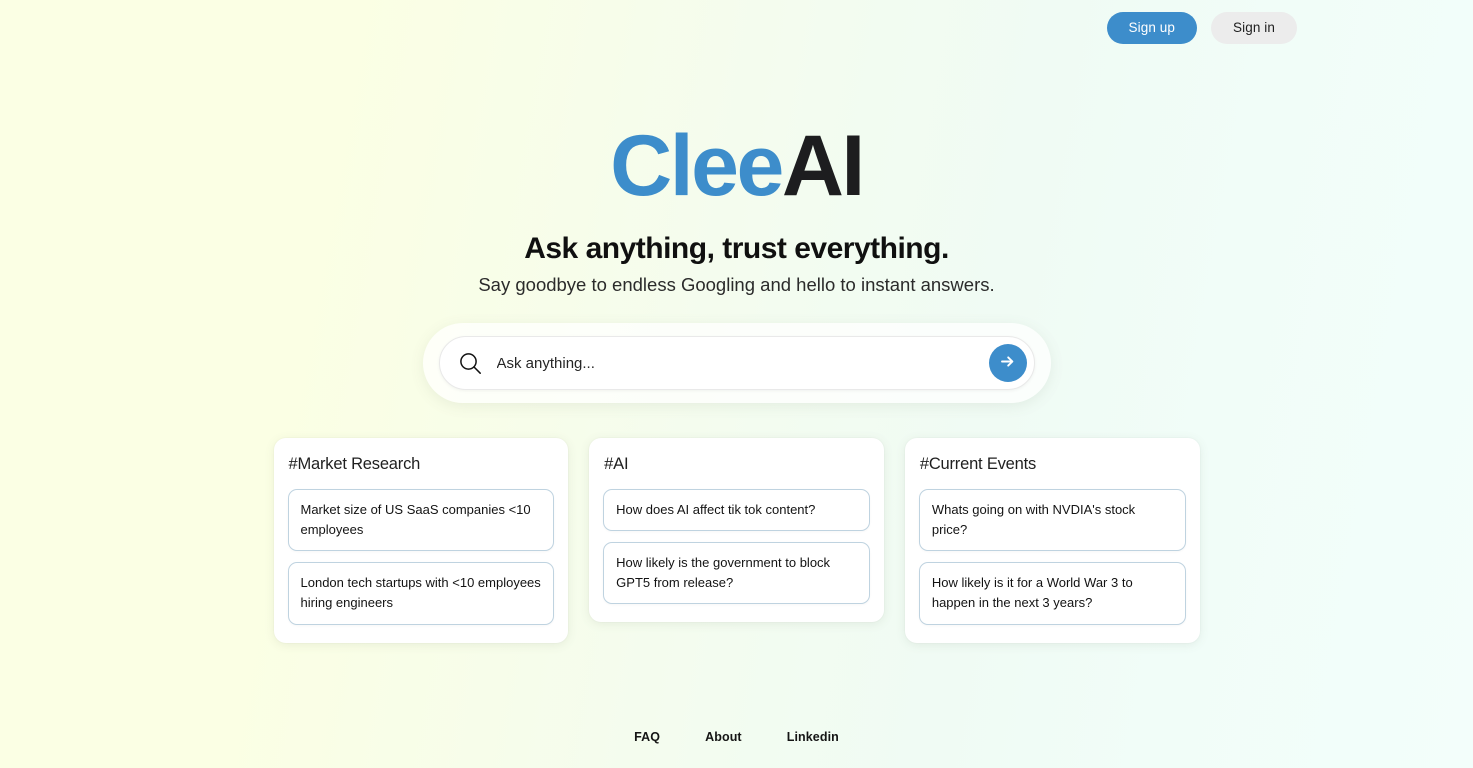  Describe the element at coordinates (647, 737) in the screenshot. I see `footer-link-faq: FAQ` at that location.